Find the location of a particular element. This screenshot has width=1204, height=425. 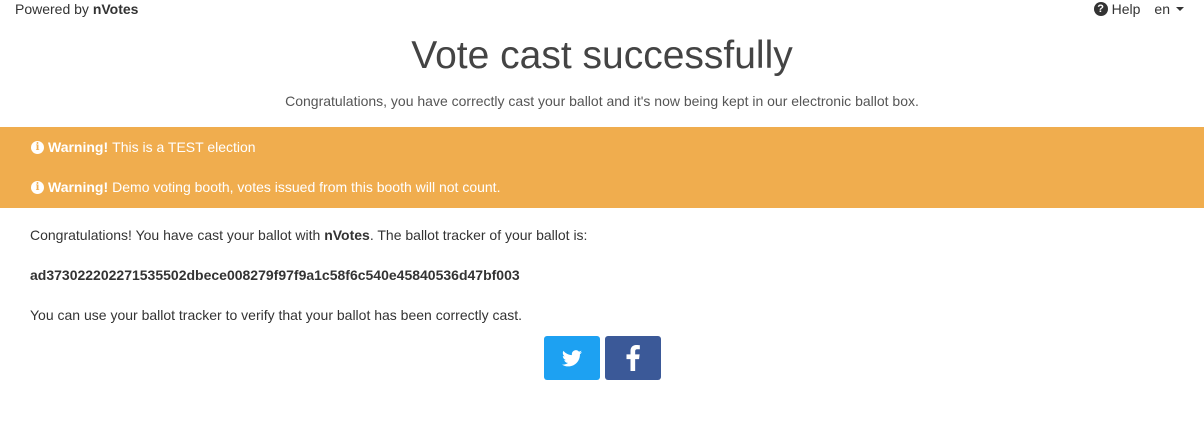

congrats-suffix: . The ballot tracker of your ballot is: is located at coordinates (478, 235).